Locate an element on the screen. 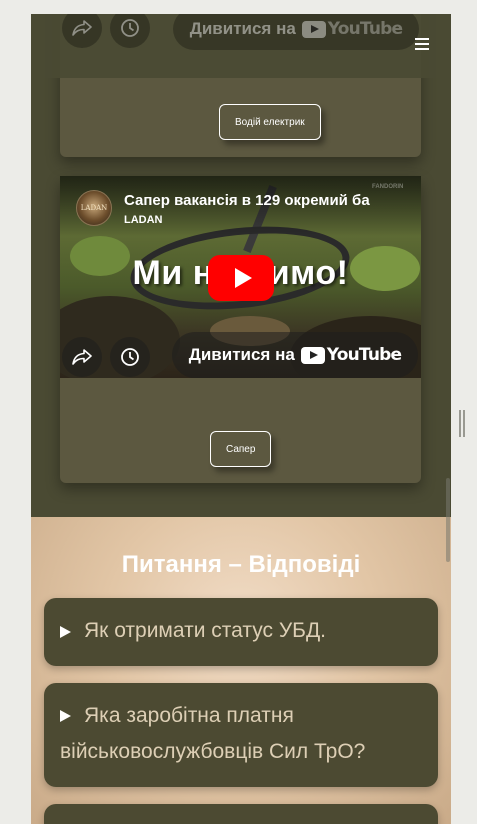  header-share-button is located at coordinates (82, 31).